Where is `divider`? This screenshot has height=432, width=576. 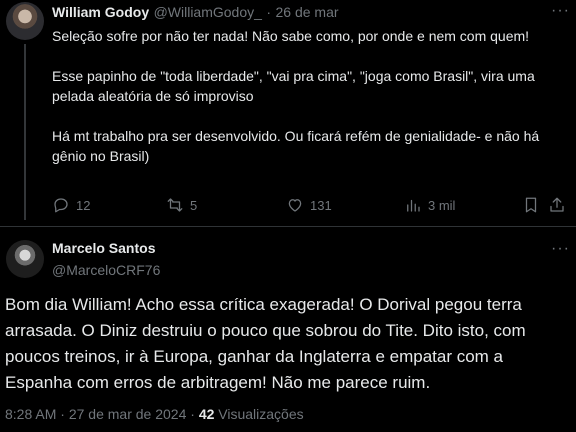
divider is located at coordinates (288, 226).